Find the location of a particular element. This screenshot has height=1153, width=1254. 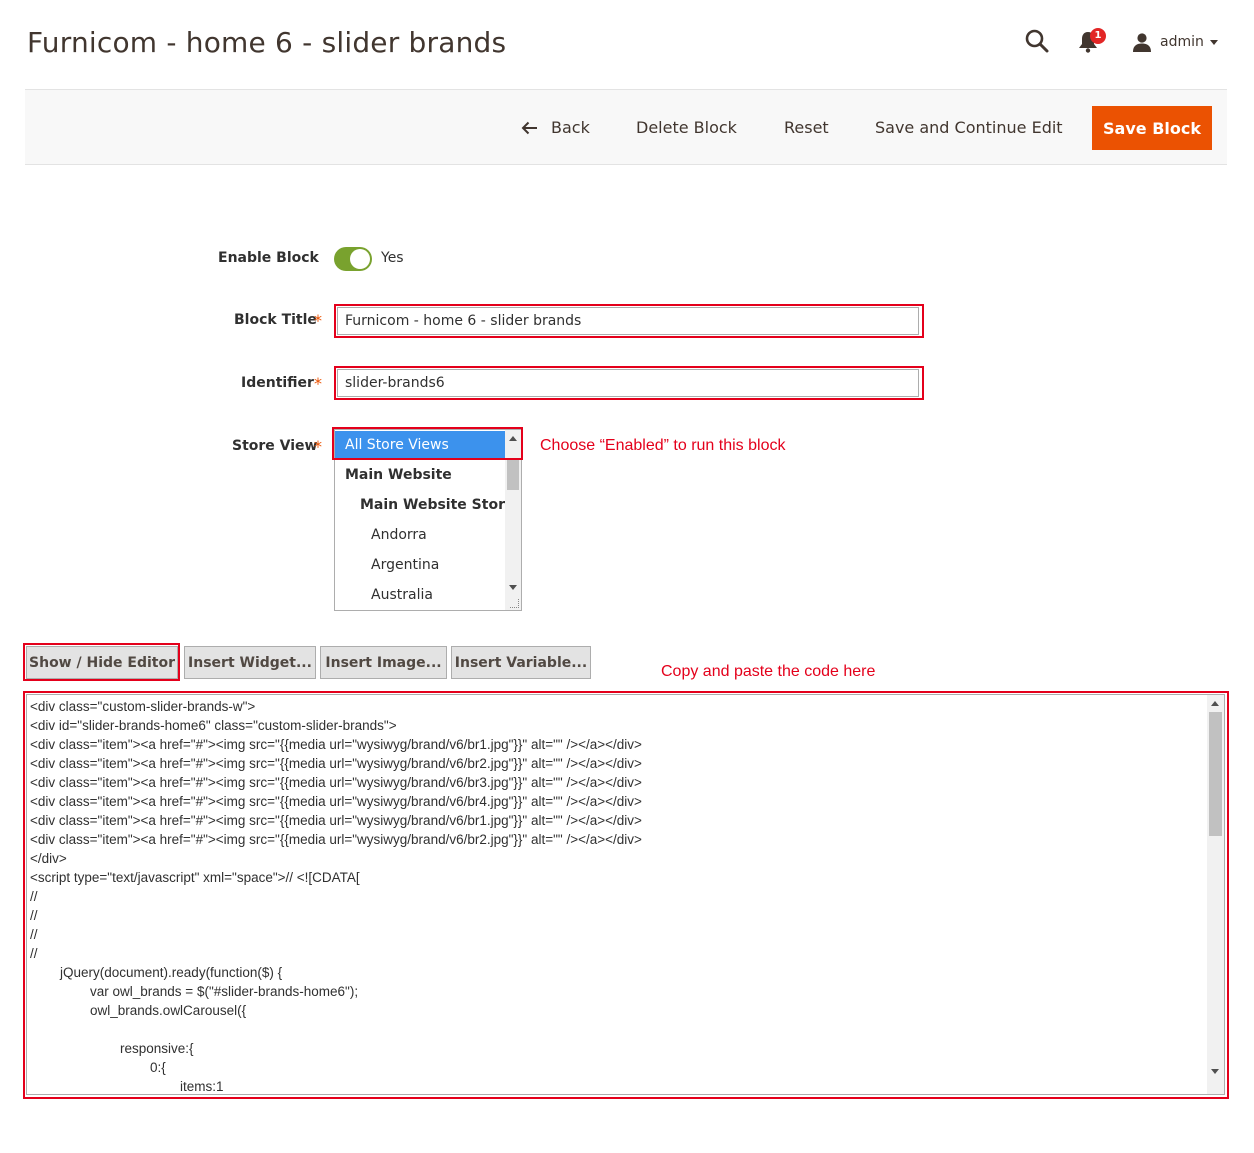

caret-down-icon is located at coordinates (1213, 42).